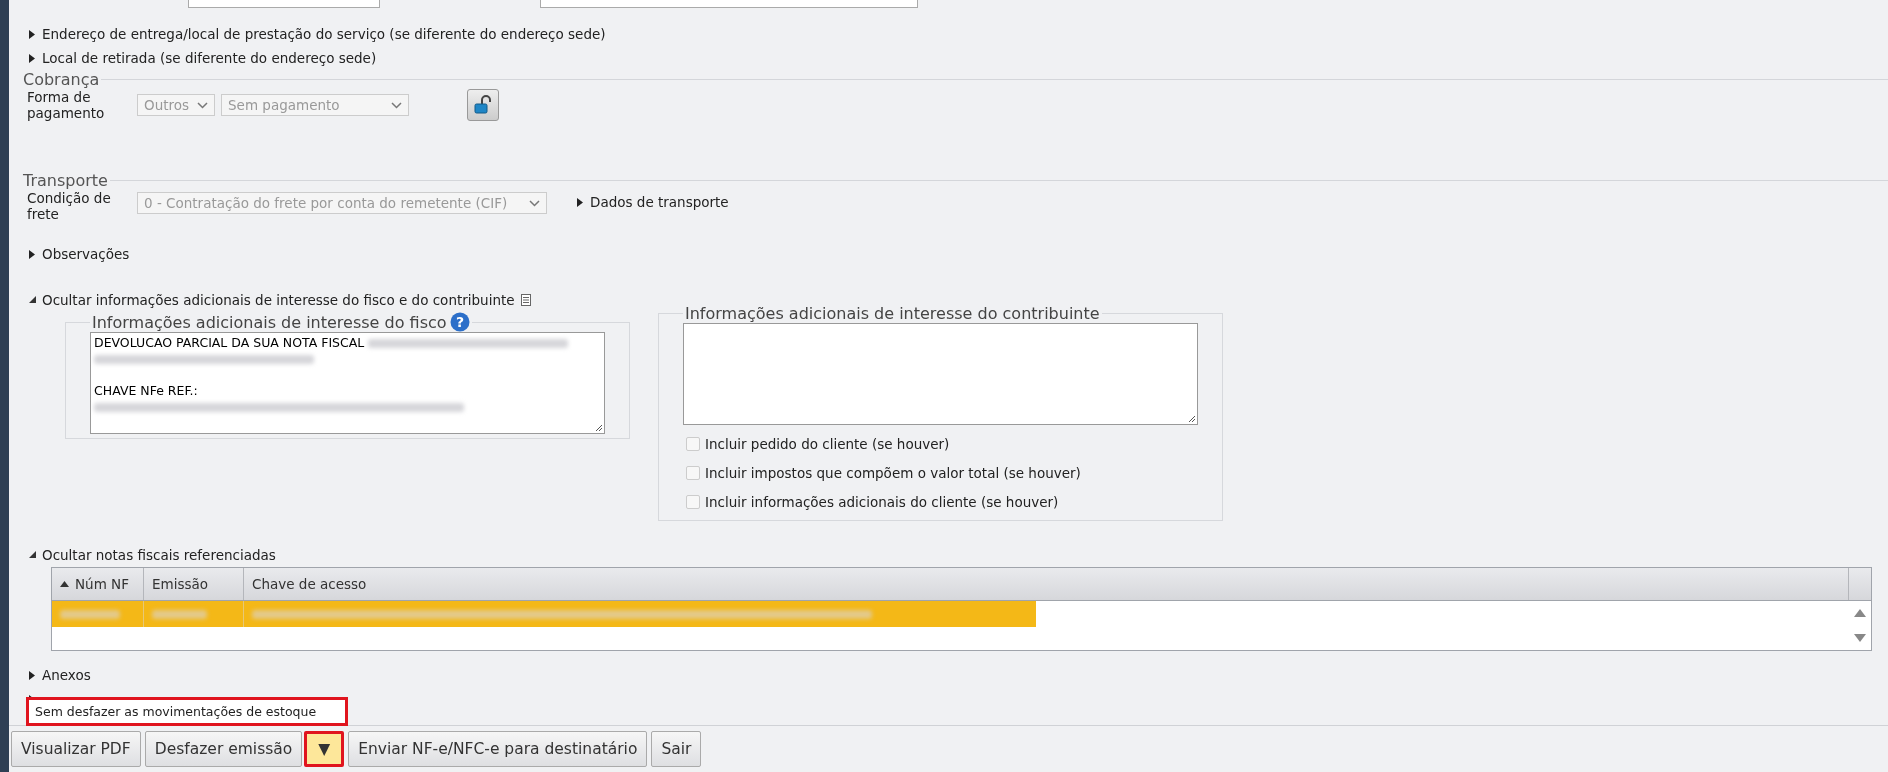  Describe the element at coordinates (229, 343) in the screenshot. I see `text-line: DEVOLUCAO PARCIAL DA SUA NOTA FISCAL` at that location.